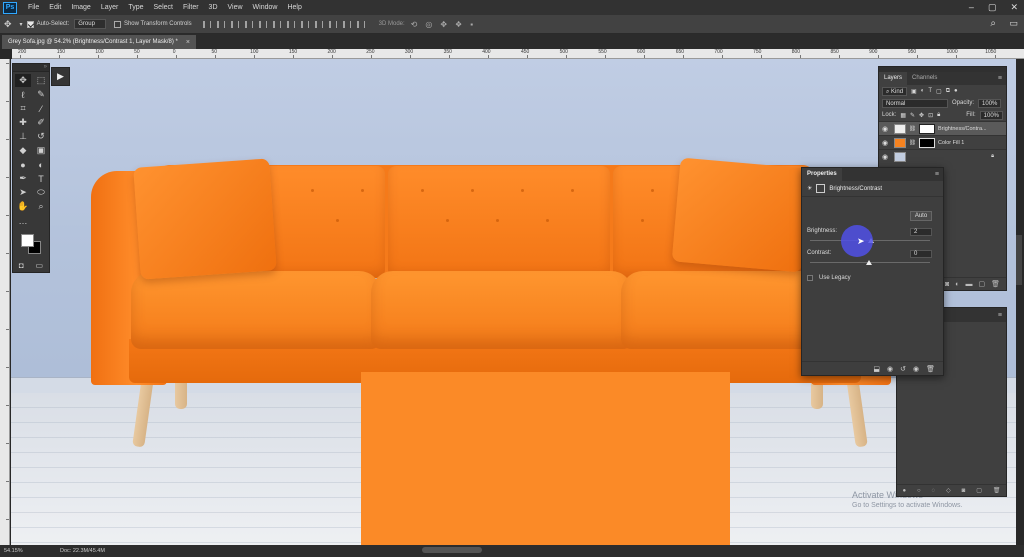 The width and height of the screenshot is (1024, 557). I want to click on close-tab-icon: ×, so click(188, 42).